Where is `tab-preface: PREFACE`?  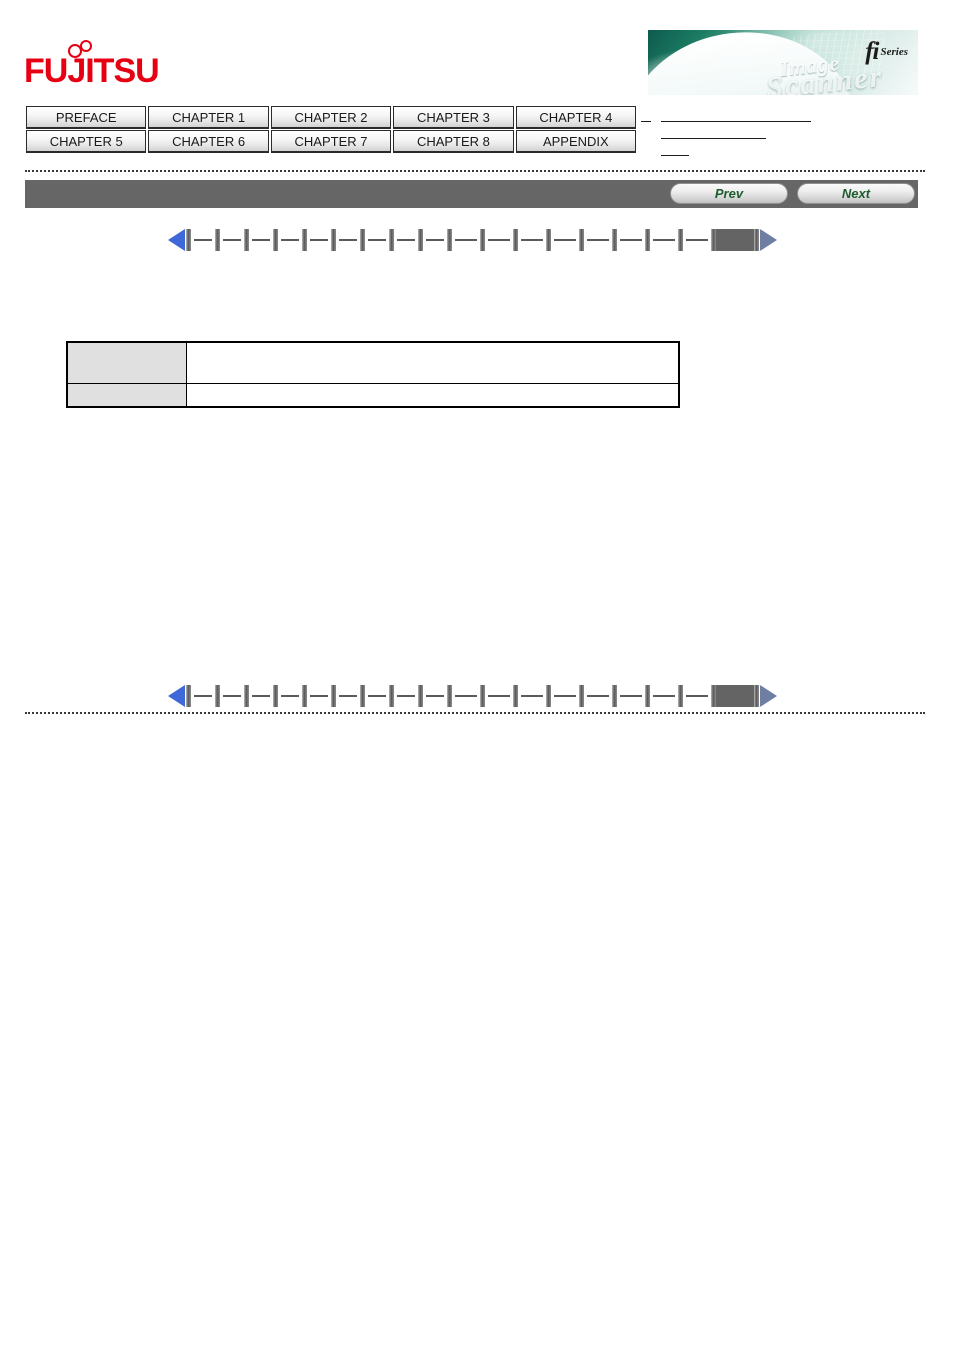
tab-preface: PREFACE is located at coordinates (86, 117).